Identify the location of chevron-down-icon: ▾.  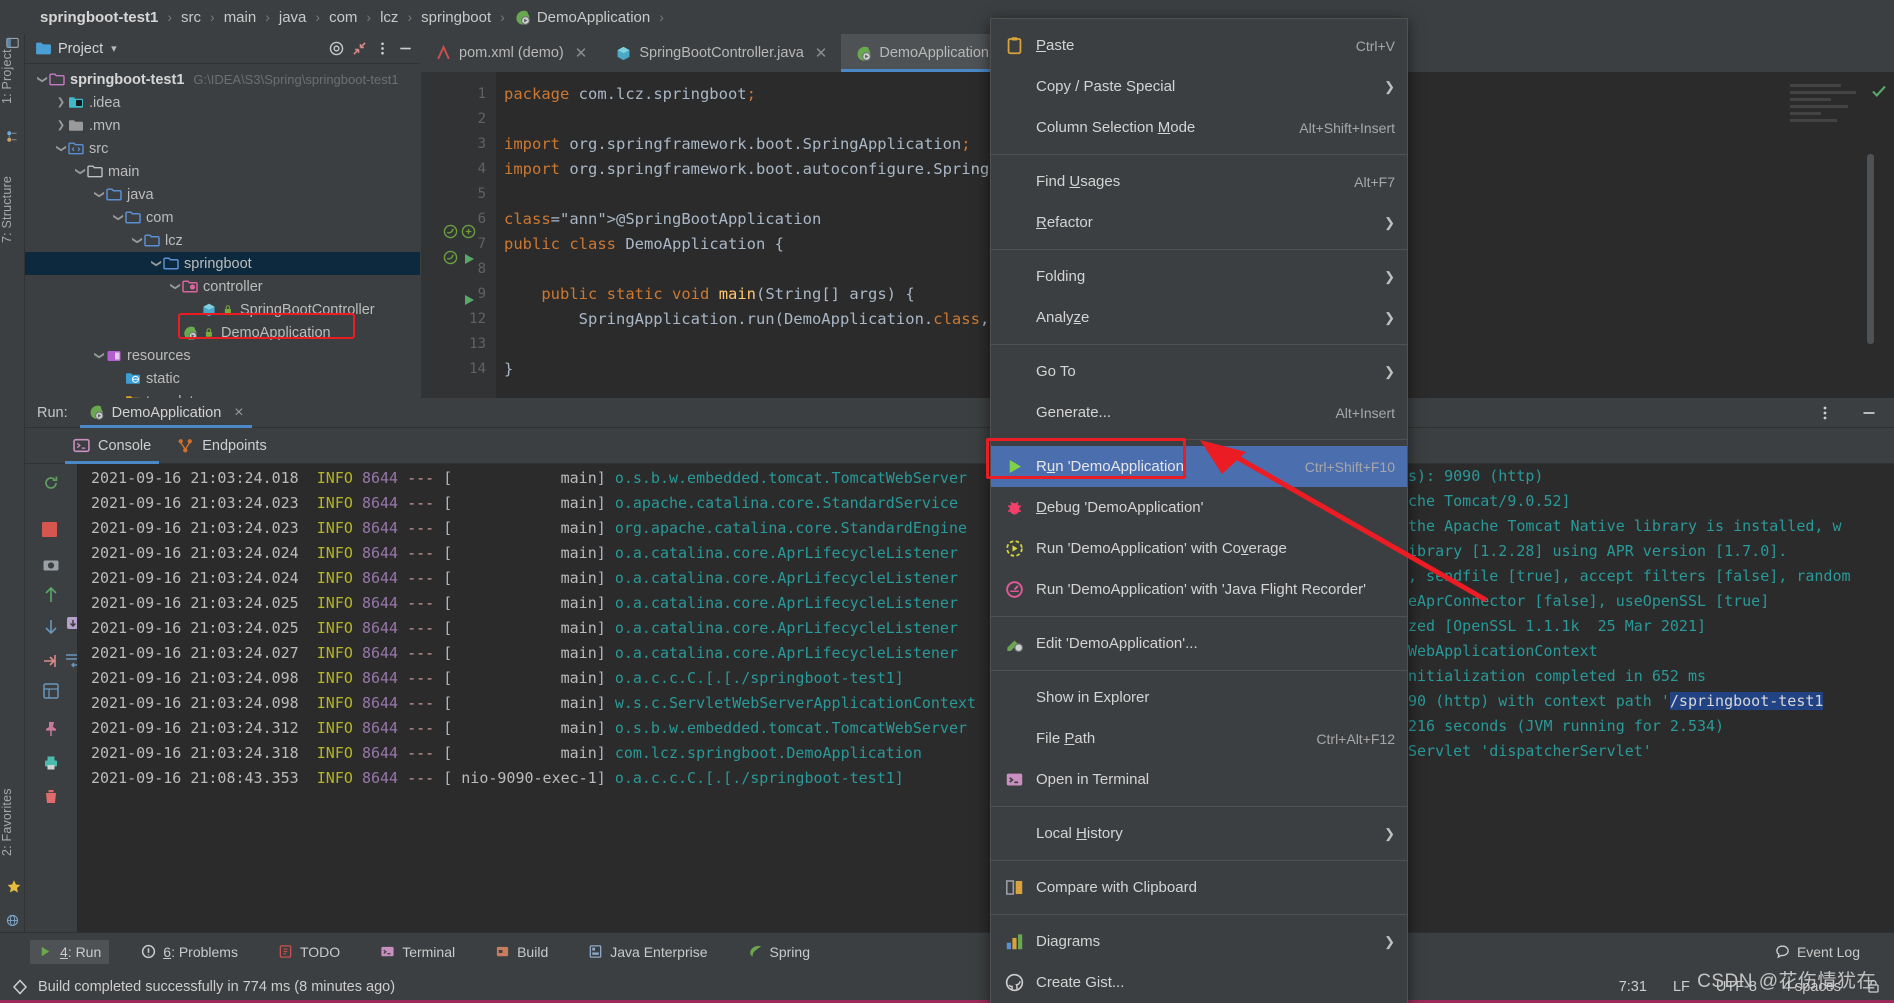
(114, 48).